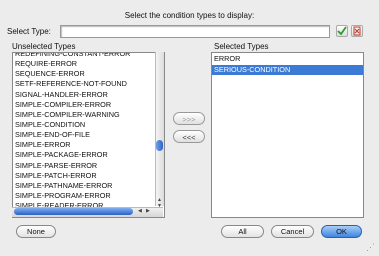 The width and height of the screenshot is (379, 256). I want to click on unselected-list-item: SIGNAL-HANDLER-ERROR, so click(72, 95).